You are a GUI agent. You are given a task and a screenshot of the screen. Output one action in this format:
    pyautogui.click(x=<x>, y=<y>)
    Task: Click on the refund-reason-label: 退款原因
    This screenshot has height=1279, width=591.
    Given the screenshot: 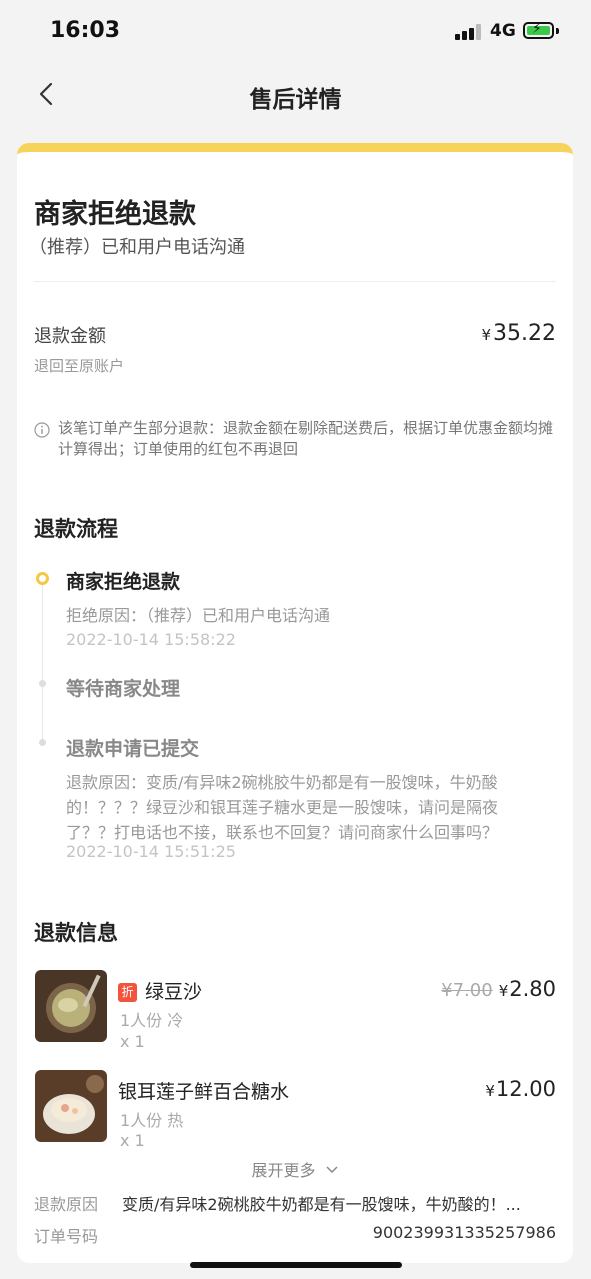 What is the action you would take?
    pyautogui.click(x=66, y=1204)
    